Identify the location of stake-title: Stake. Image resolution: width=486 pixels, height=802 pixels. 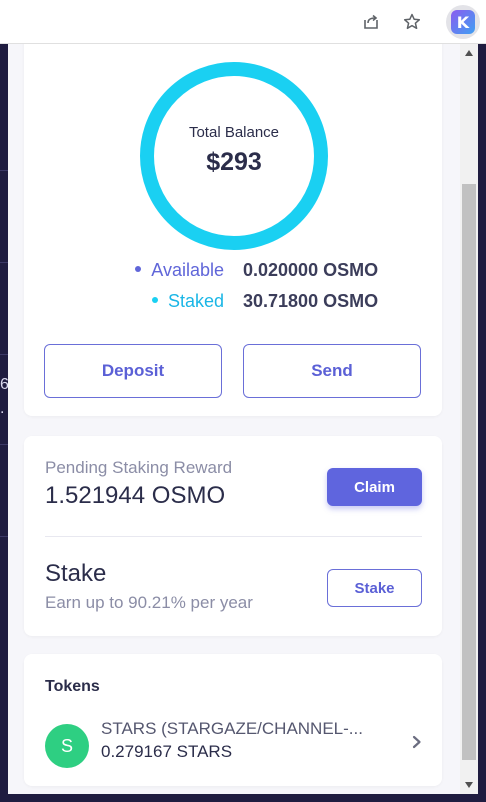
(76, 573).